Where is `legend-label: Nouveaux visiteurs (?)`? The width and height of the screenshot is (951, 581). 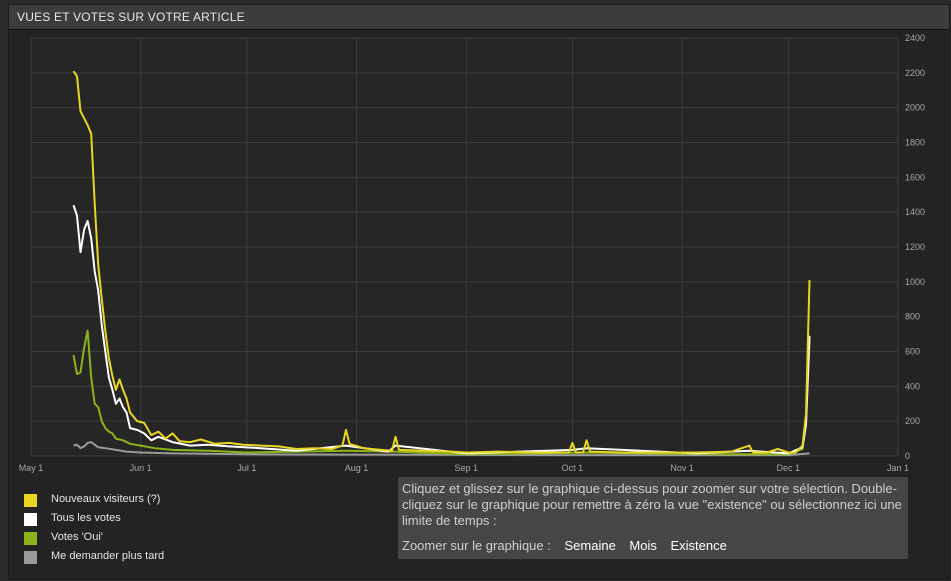
legend-label: Nouveaux visiteurs (?) is located at coordinates (106, 499).